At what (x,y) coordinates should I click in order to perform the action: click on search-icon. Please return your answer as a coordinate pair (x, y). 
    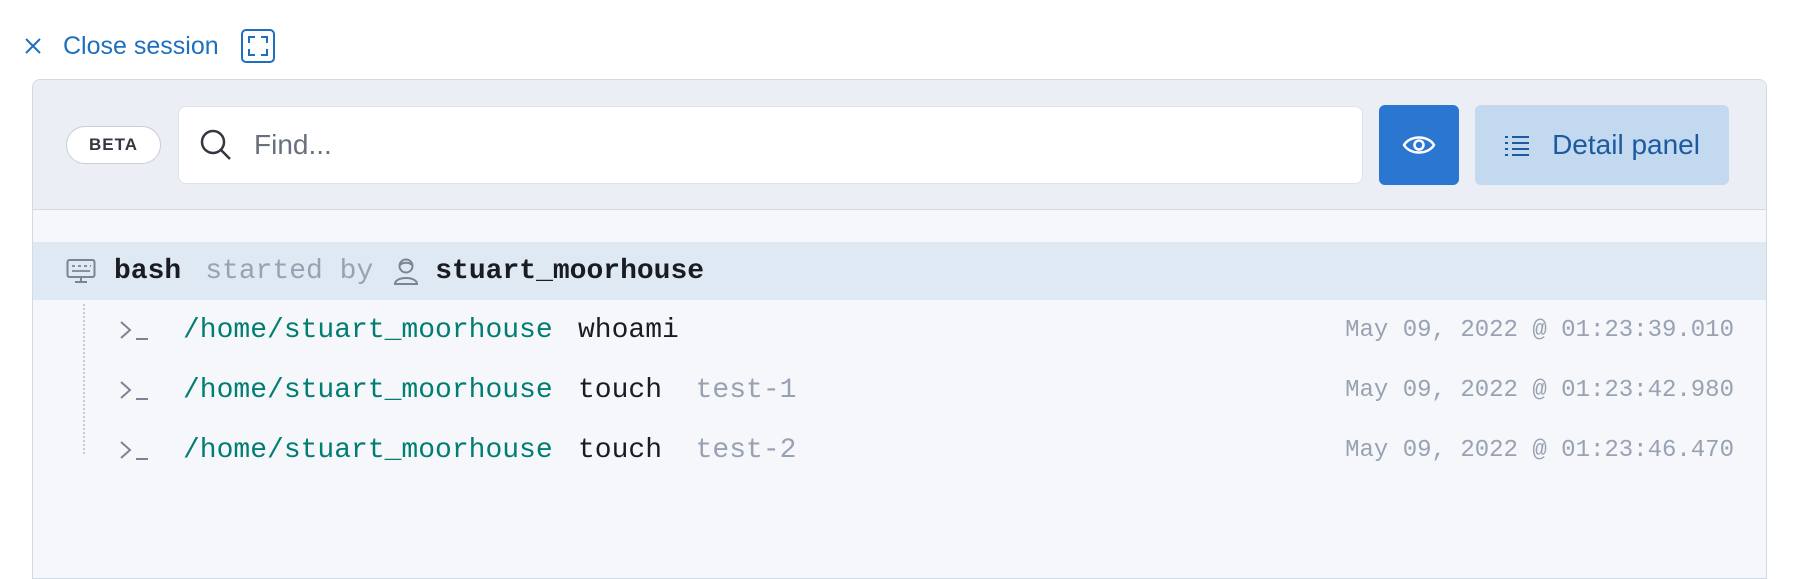
    Looking at the image, I should click on (215, 144).